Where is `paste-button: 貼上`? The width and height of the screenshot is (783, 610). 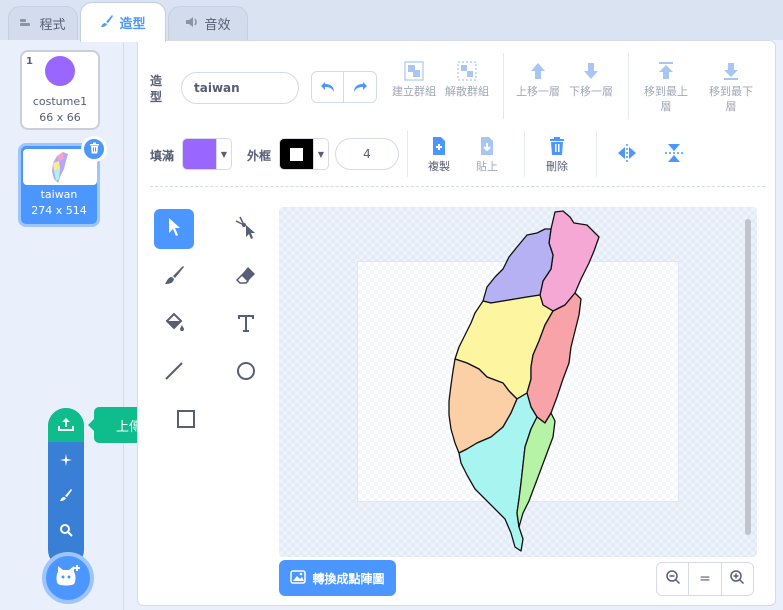 paste-button: 貼上 is located at coordinates (487, 154).